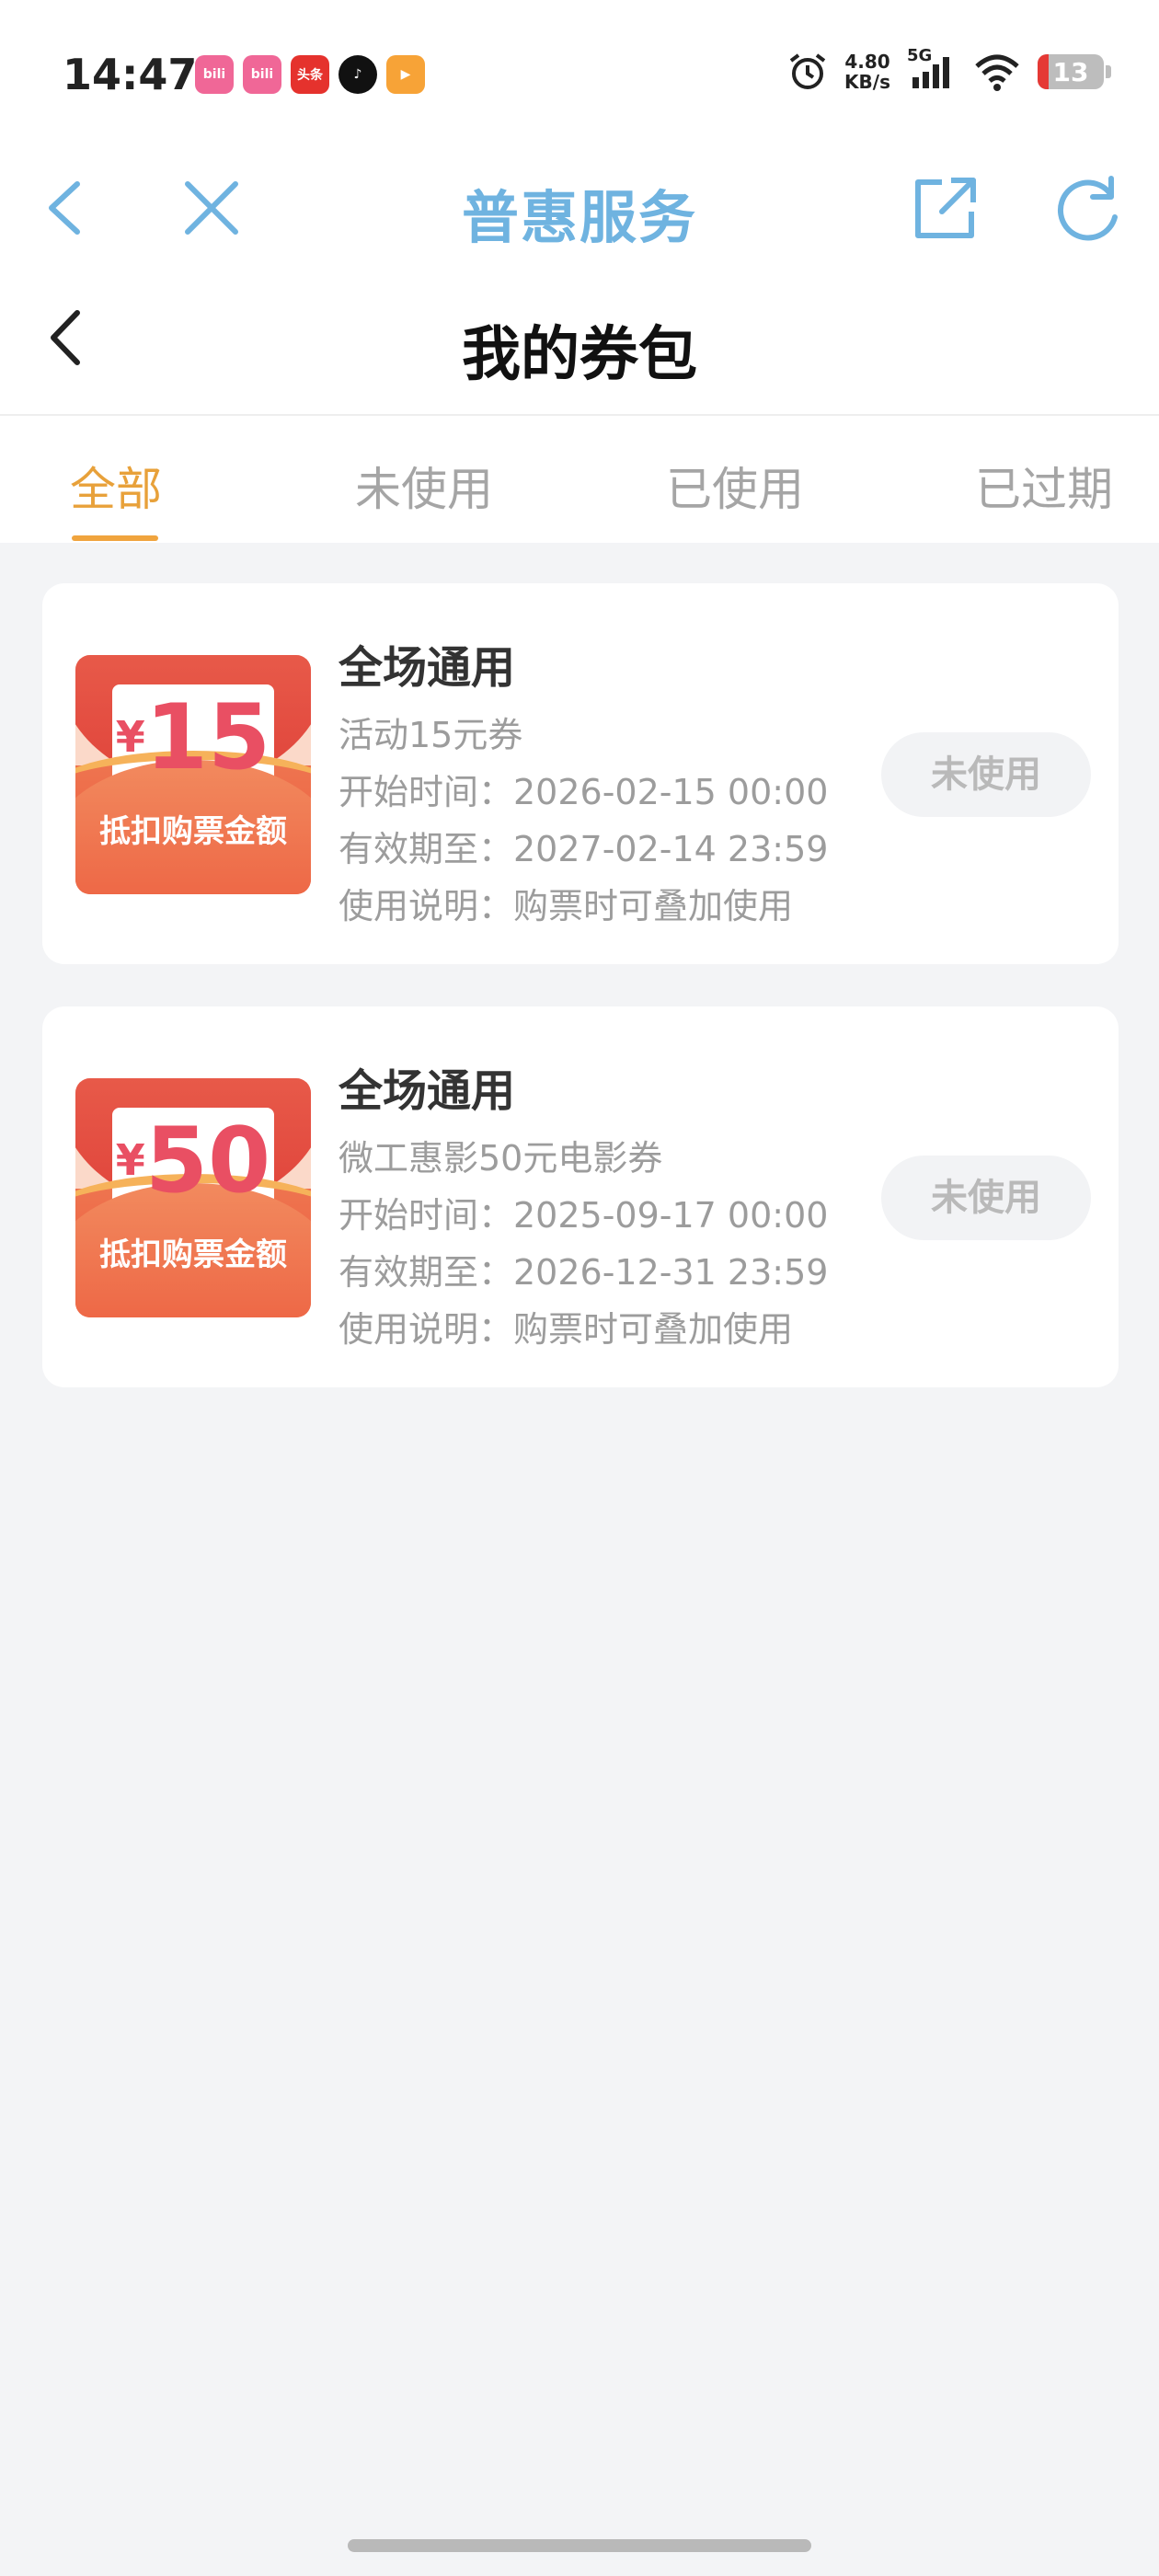 Image resolution: width=1159 pixels, height=2576 pixels. Describe the element at coordinates (116, 486) in the screenshot. I see `tab-all: 全部` at that location.